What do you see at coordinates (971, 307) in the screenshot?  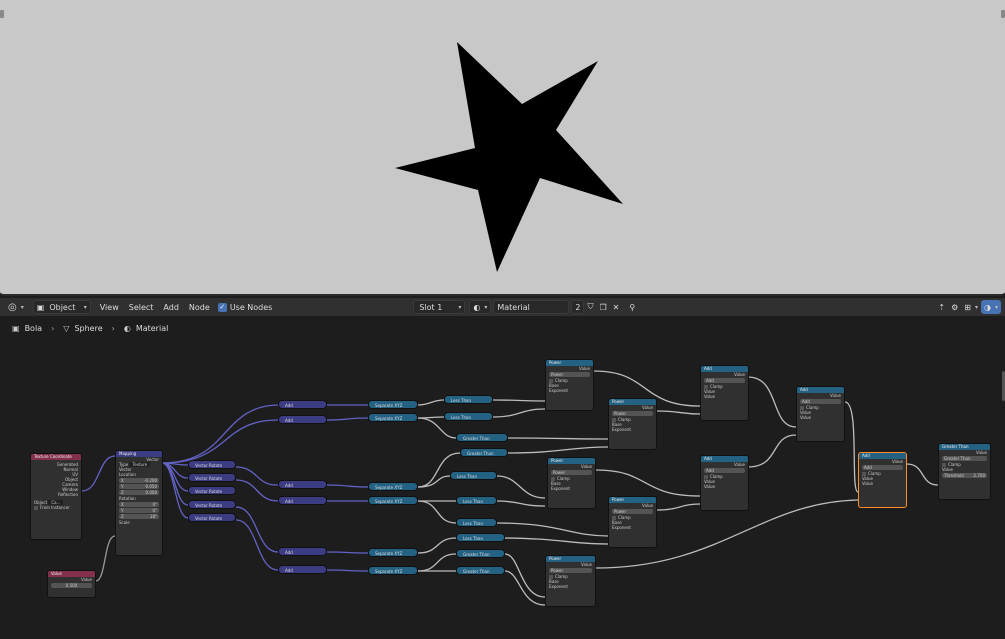 I see `snapping-dropdown: ⊞ ▾` at bounding box center [971, 307].